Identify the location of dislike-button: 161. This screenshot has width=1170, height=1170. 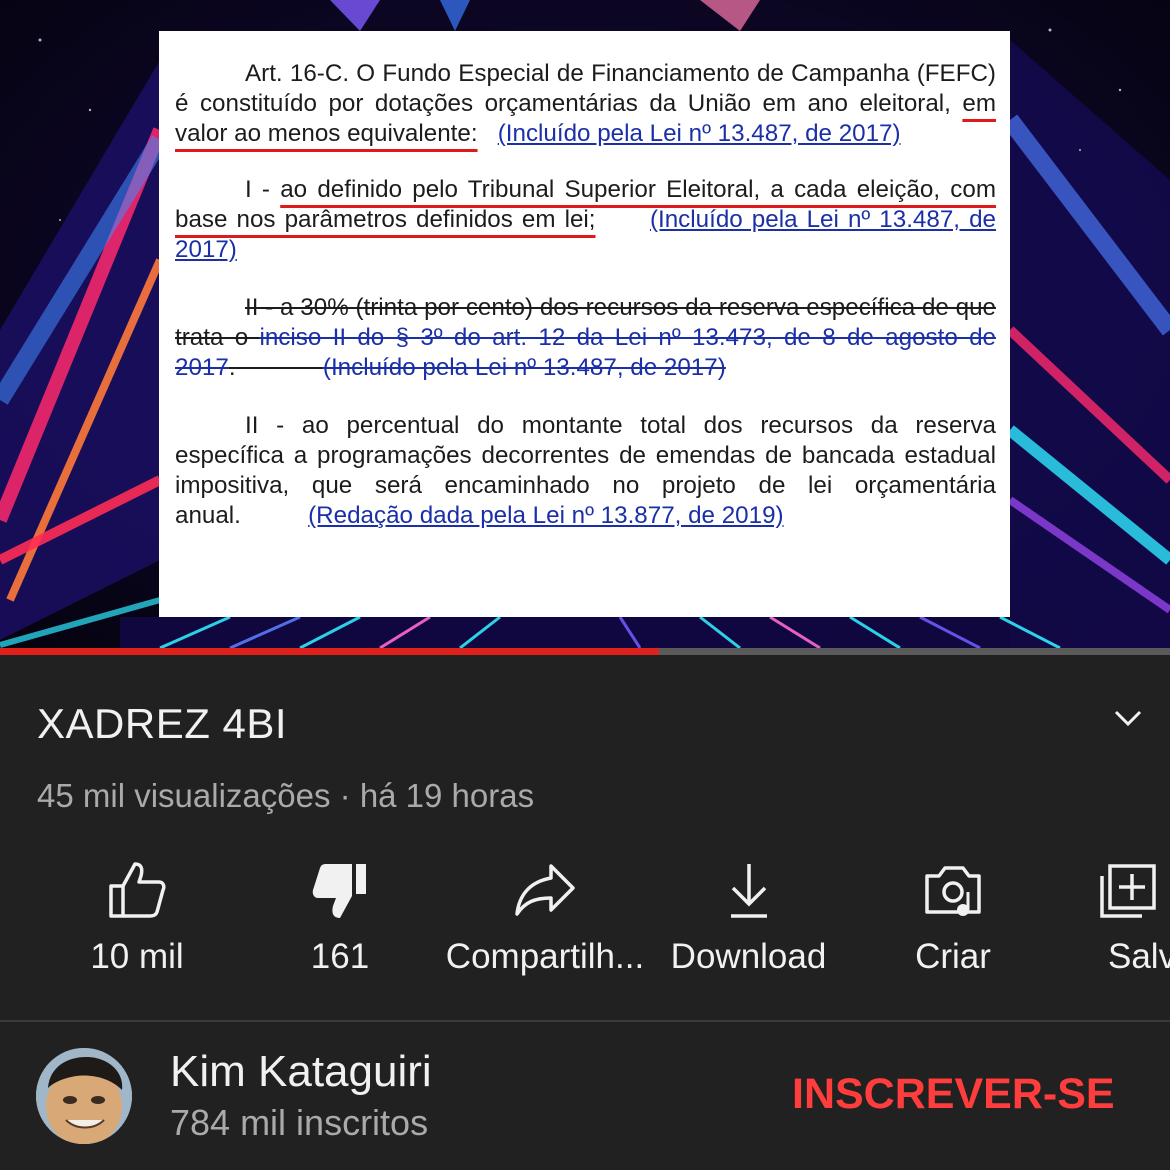
(340, 918).